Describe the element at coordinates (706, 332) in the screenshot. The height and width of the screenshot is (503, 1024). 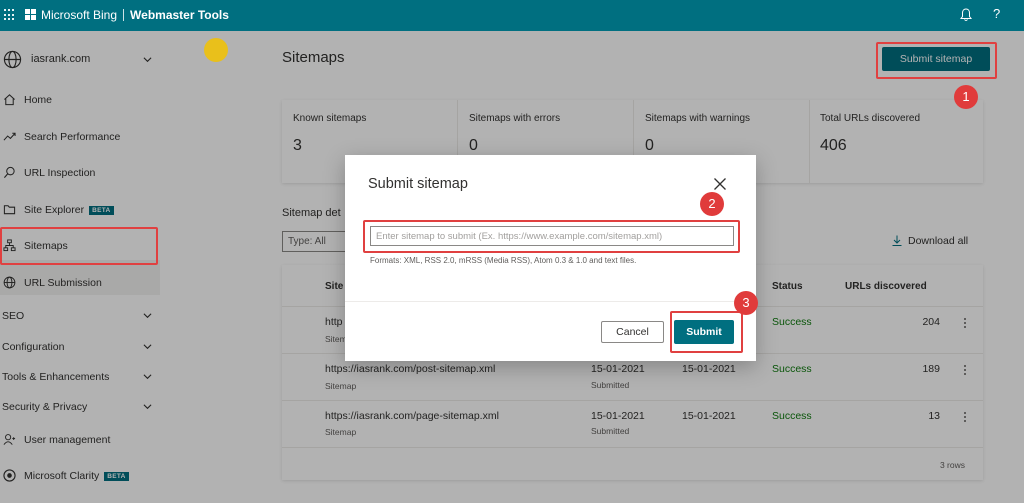
I see `highlight-submit-button` at that location.